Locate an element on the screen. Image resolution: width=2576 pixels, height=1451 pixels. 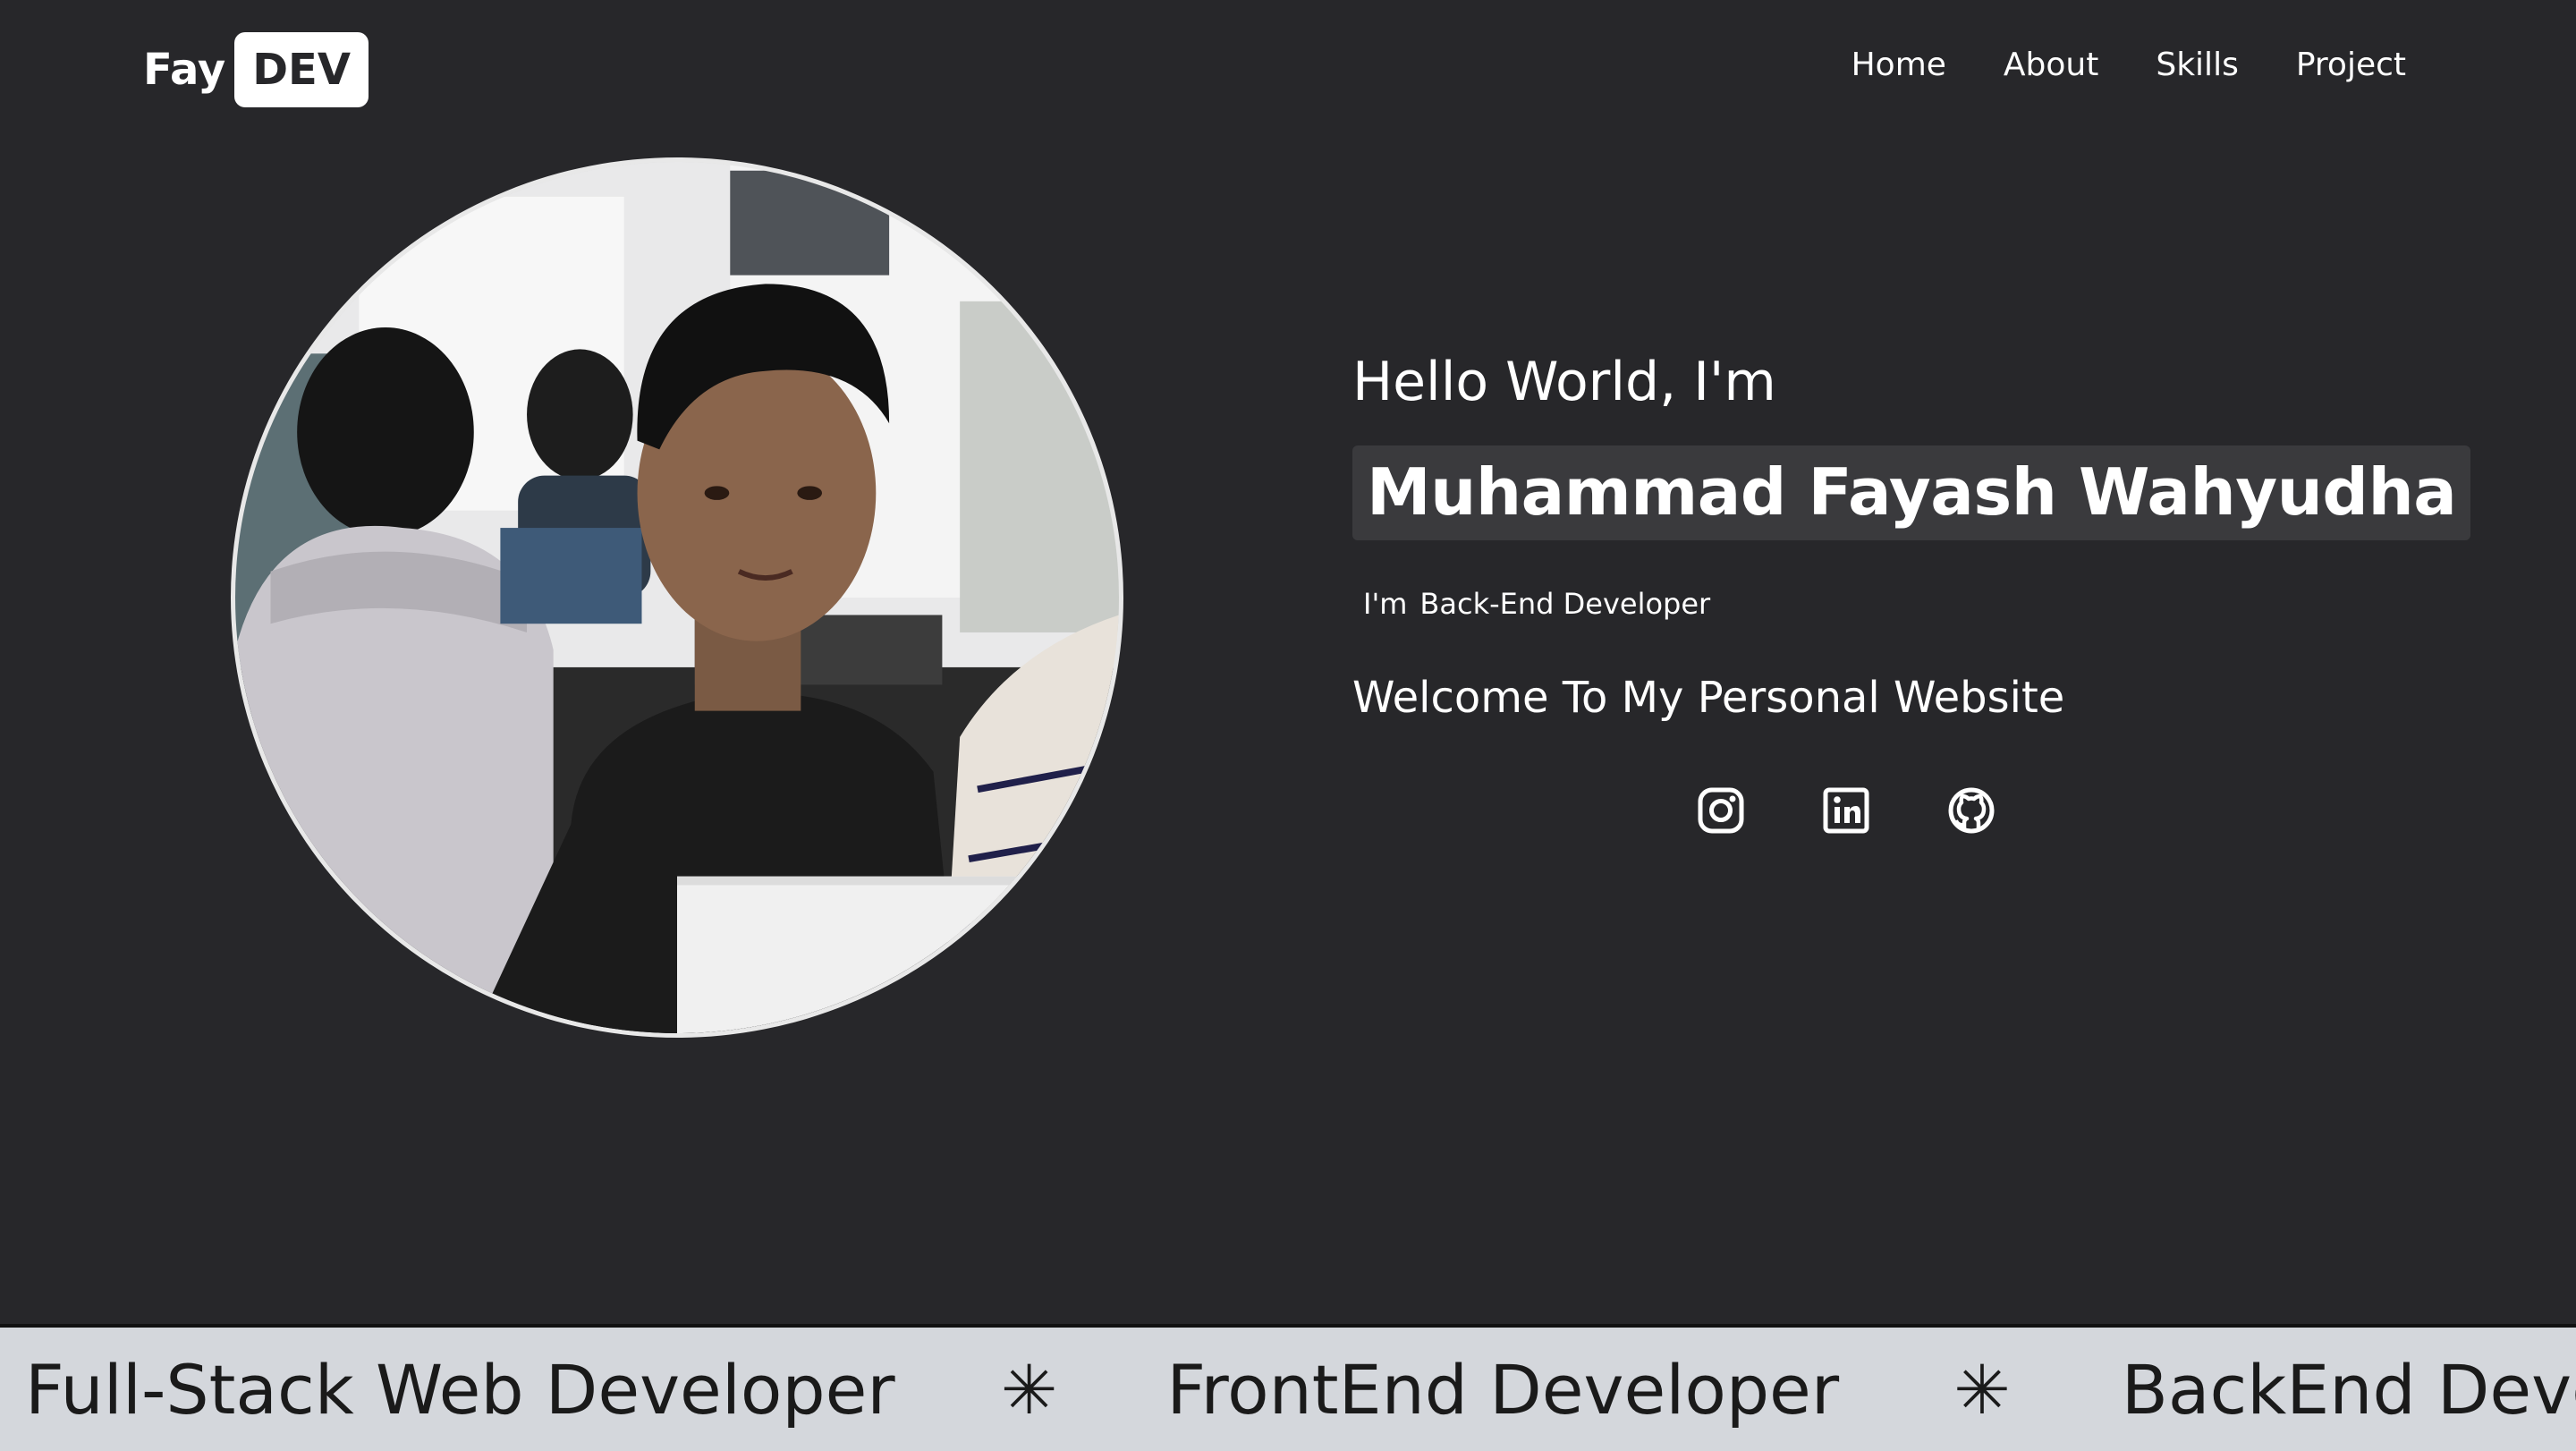
marquee-item: FrontEnd Developer is located at coordinates (1503, 1390).